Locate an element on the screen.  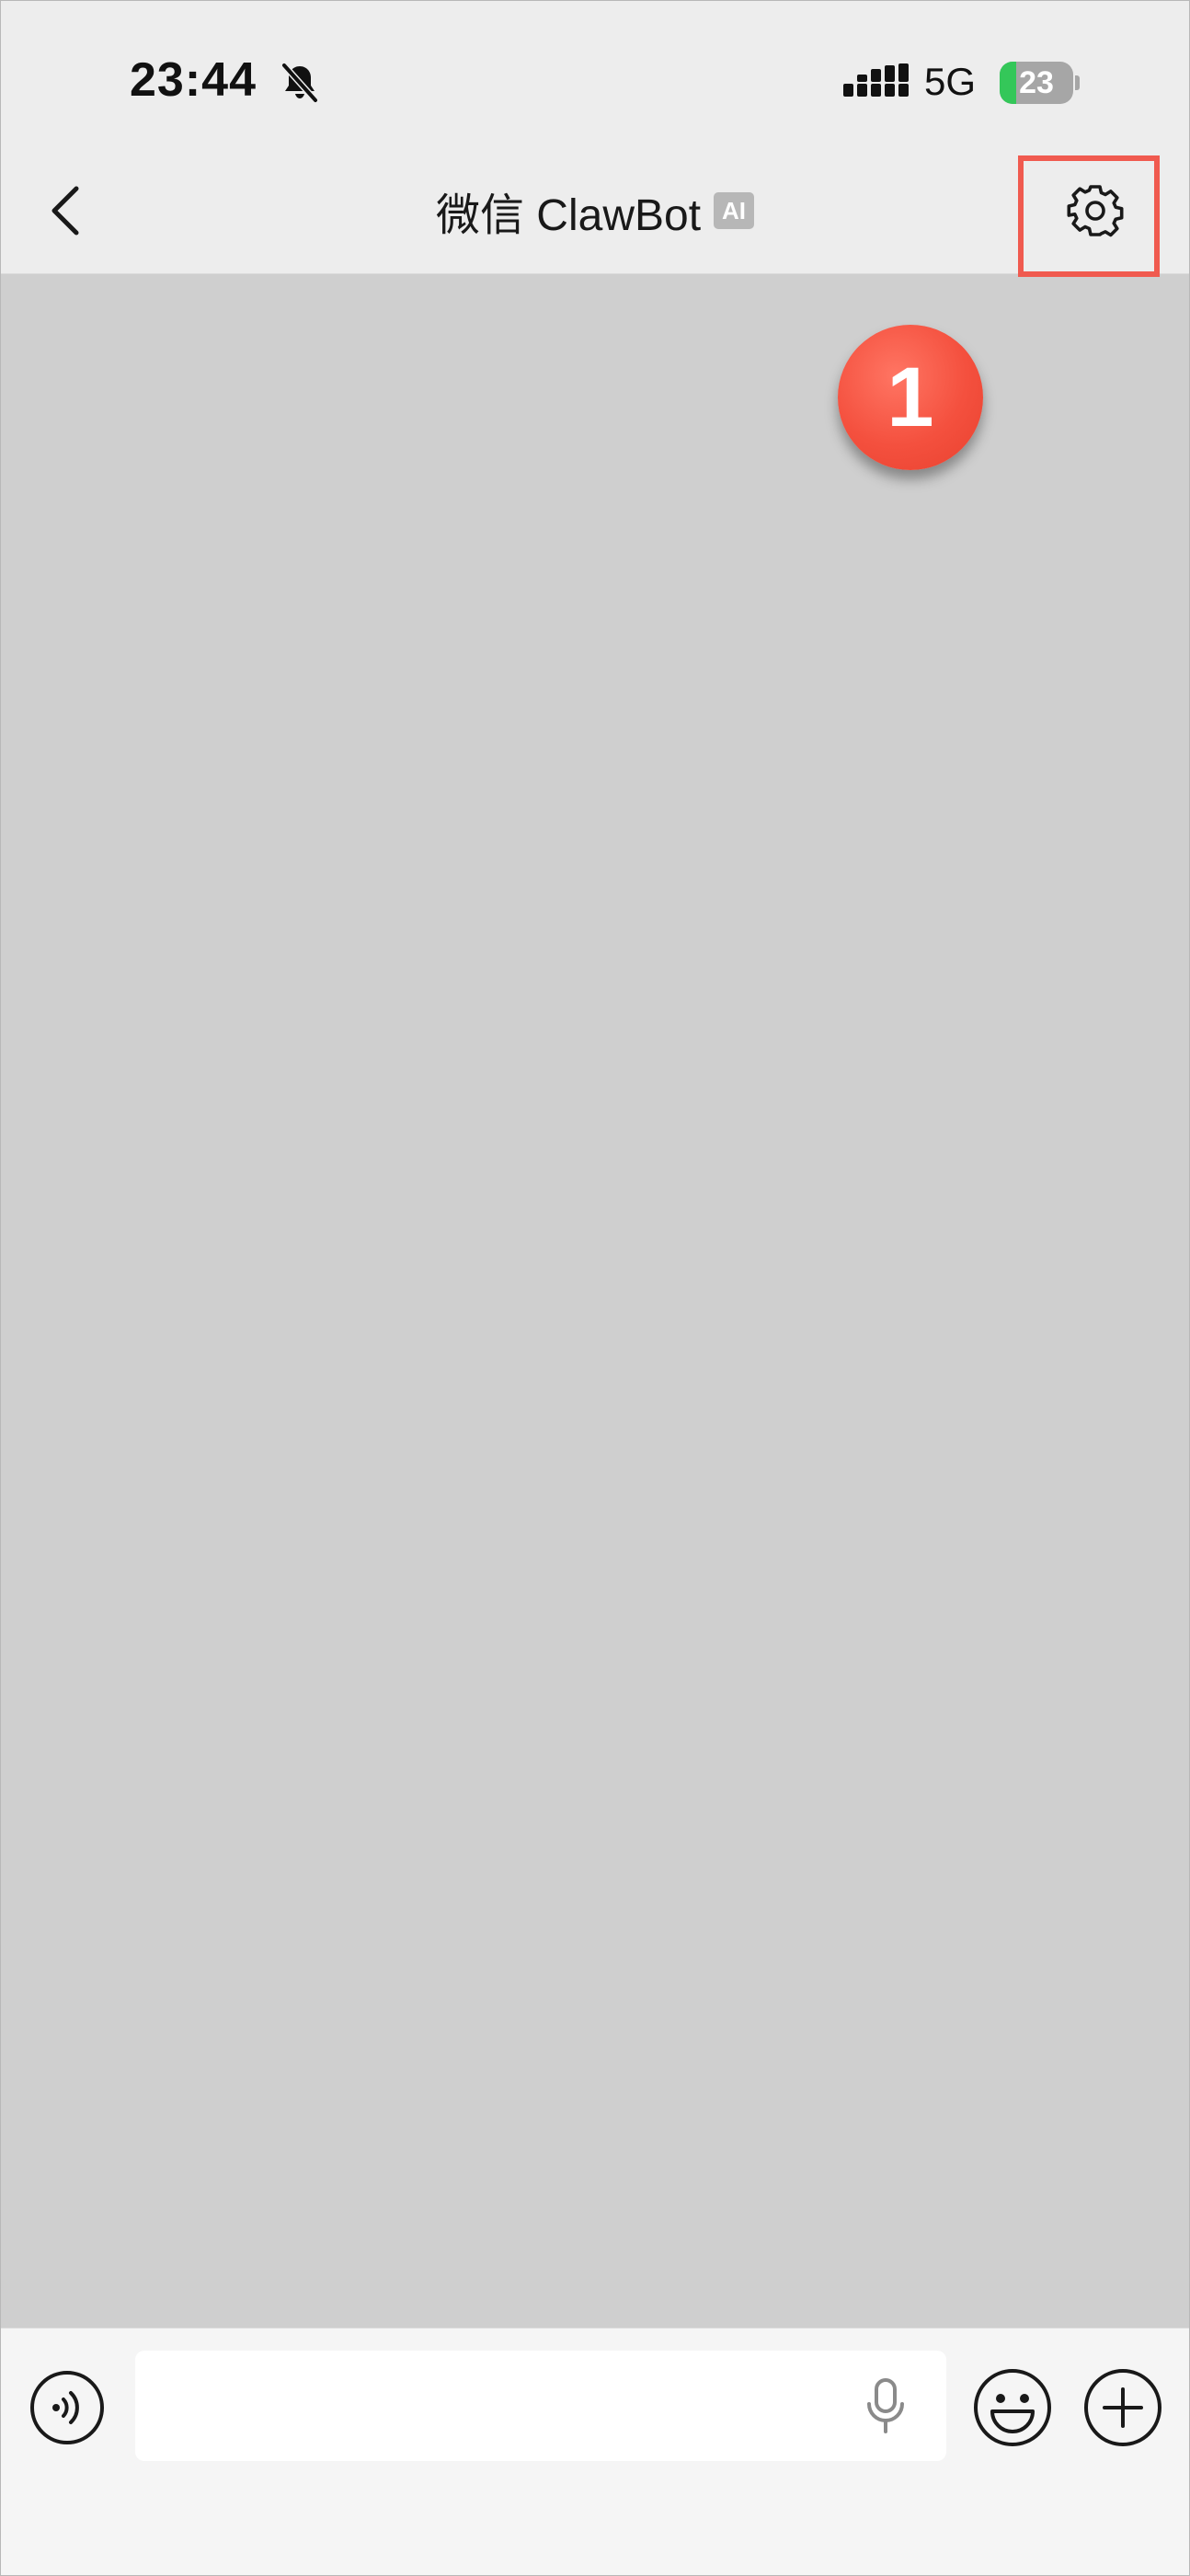
back-button is located at coordinates (67, 211).